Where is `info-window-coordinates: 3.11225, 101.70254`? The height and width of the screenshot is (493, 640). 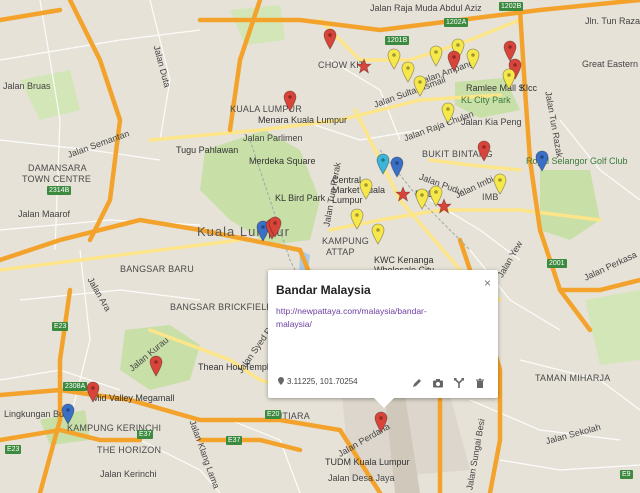
info-window-coordinates: 3.11225, 101.70254 is located at coordinates (318, 381).